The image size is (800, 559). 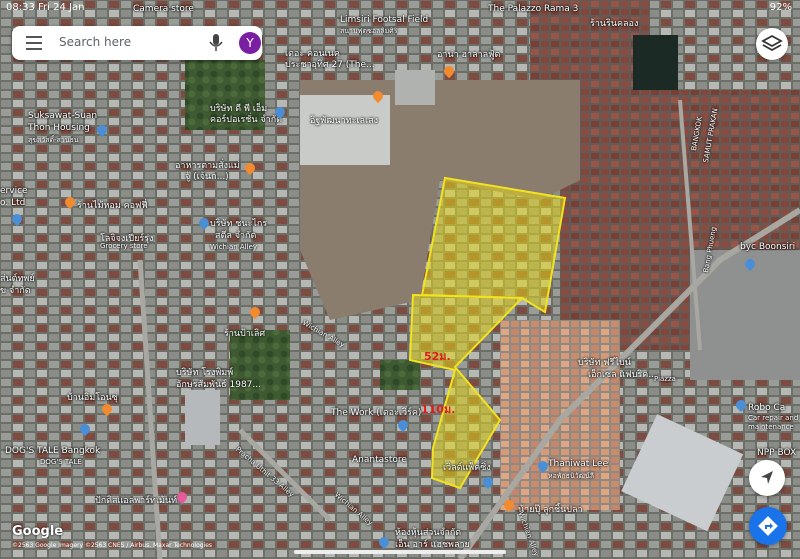 I want to click on warehouse-west, so click(x=202, y=417).